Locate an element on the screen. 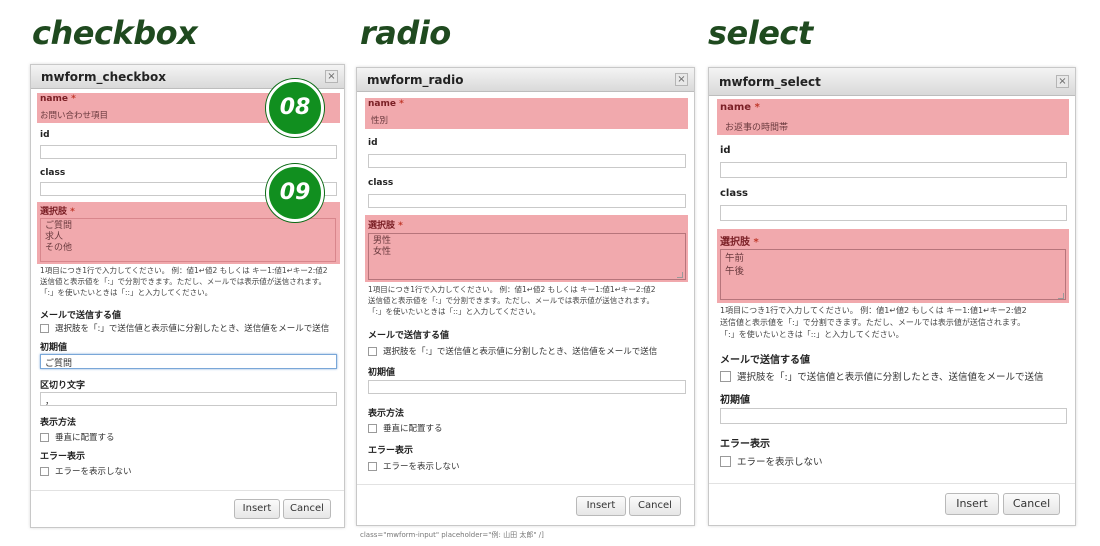 This screenshot has width=1100, height=546. section-title-select: select is located at coordinates (760, 33).